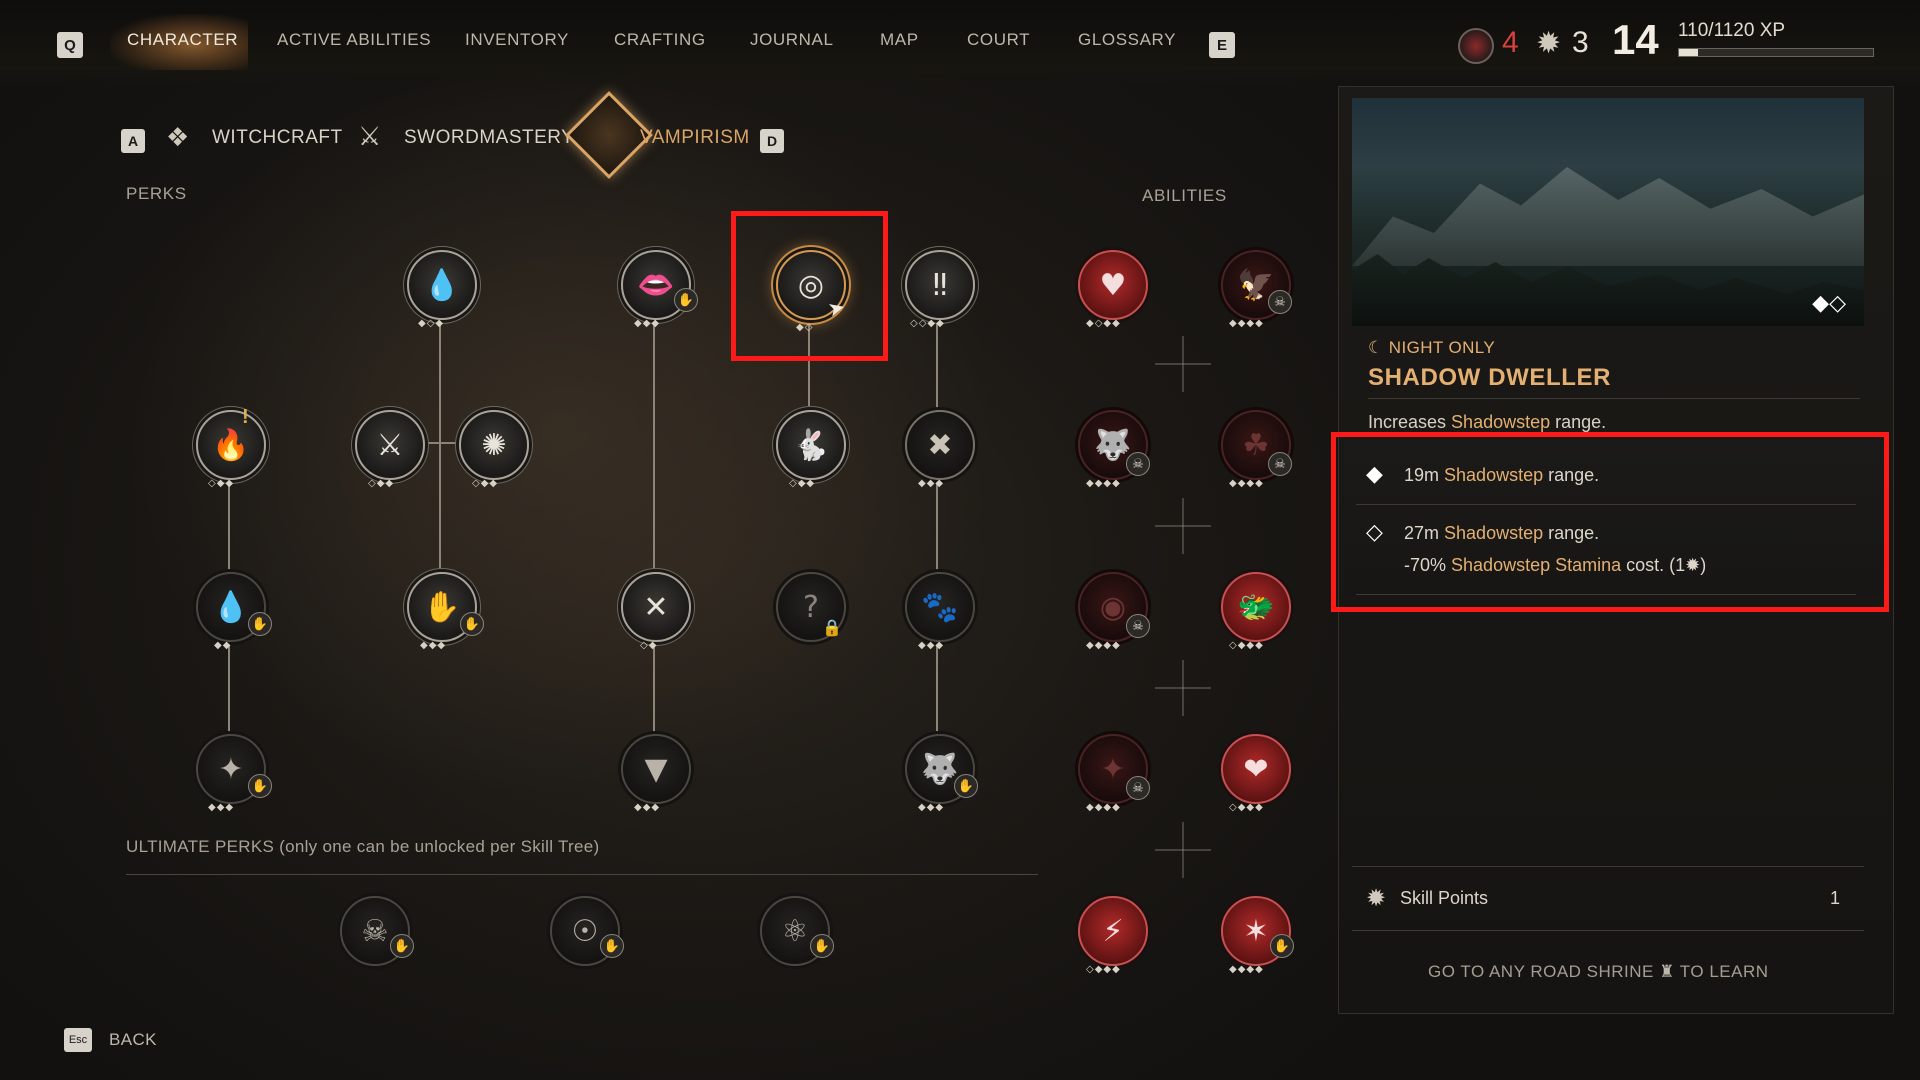 The height and width of the screenshot is (1080, 1920). I want to click on tree-tab-vampirism: VAMPIRISM, so click(695, 138).